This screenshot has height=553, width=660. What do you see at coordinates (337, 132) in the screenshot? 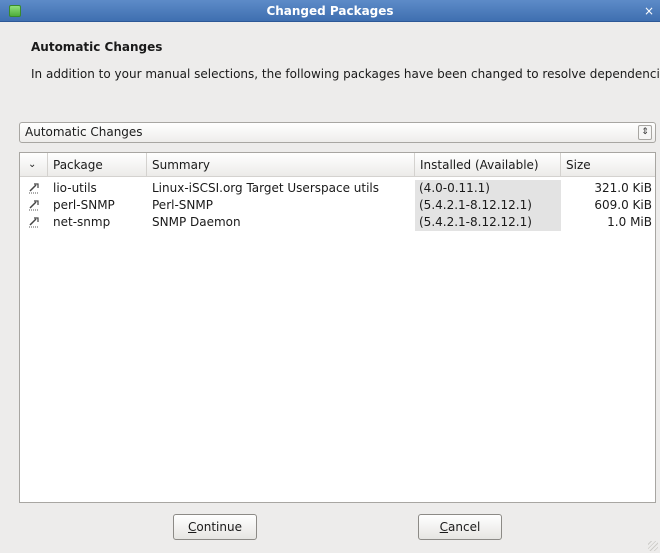
I see `changes-filter-select: Automatic Changes ⇕` at bounding box center [337, 132].